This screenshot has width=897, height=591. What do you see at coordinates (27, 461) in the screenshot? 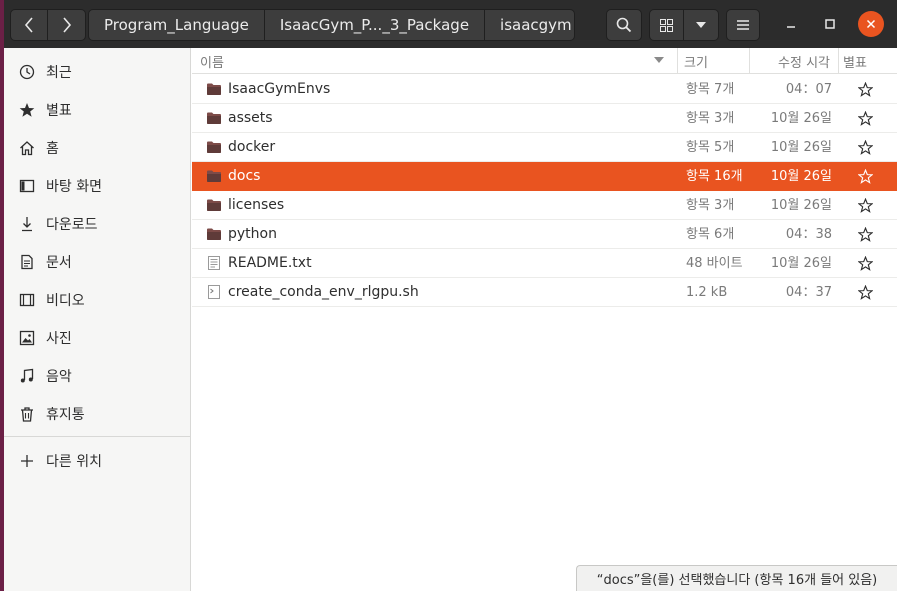
I see `plus-icon` at bounding box center [27, 461].